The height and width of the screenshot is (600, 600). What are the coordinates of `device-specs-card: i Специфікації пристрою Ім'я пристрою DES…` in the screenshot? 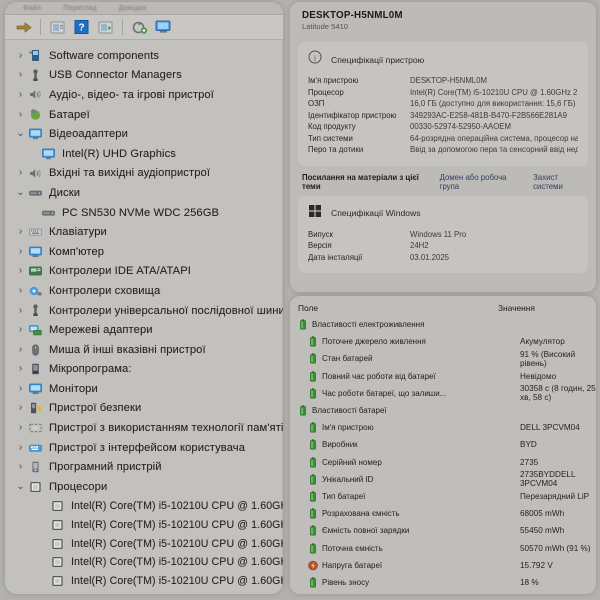 It's located at (443, 104).